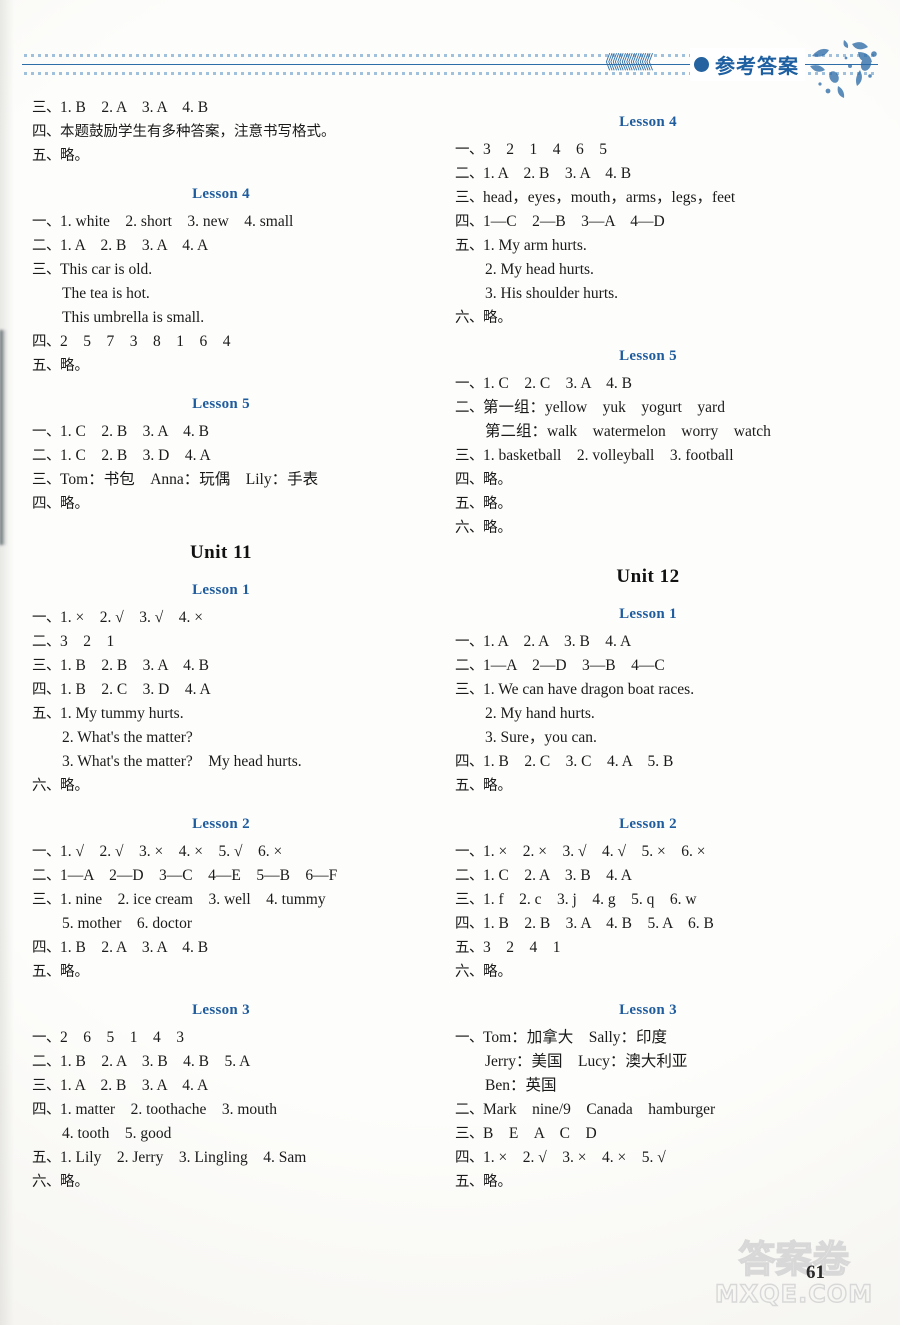  What do you see at coordinates (651, 318) in the screenshot?
I see `answer-line: 六、 略。` at bounding box center [651, 318].